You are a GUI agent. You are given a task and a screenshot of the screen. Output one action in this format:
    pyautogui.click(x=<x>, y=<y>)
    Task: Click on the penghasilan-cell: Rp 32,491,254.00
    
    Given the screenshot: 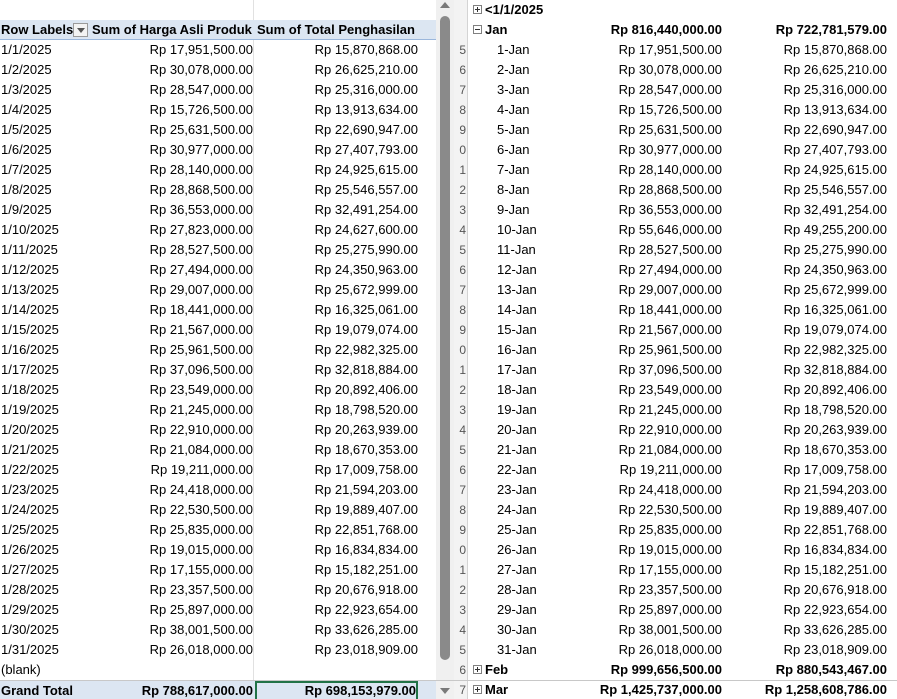 What is the action you would take?
    pyautogui.click(x=812, y=210)
    